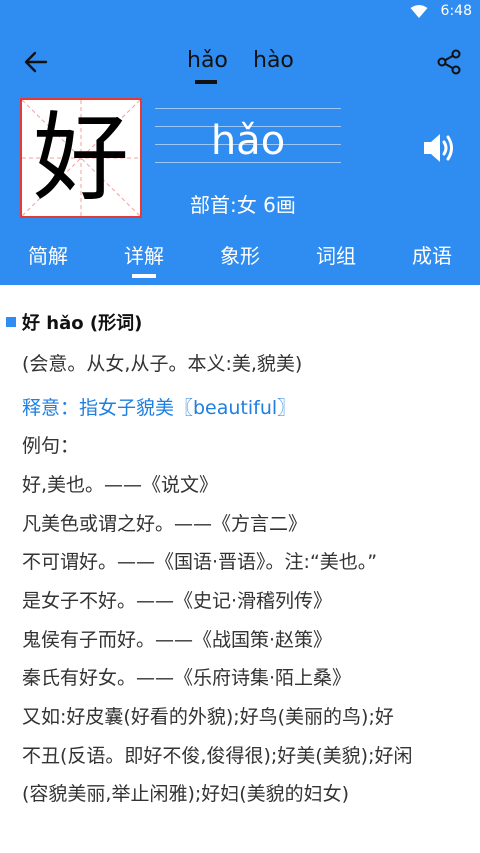 The height and width of the screenshot is (853, 480). Describe the element at coordinates (208, 717) in the screenshot. I see `usage-line: 又如:好皮囊(好看的外貌);好鸟(美丽的鸟);好` at that location.